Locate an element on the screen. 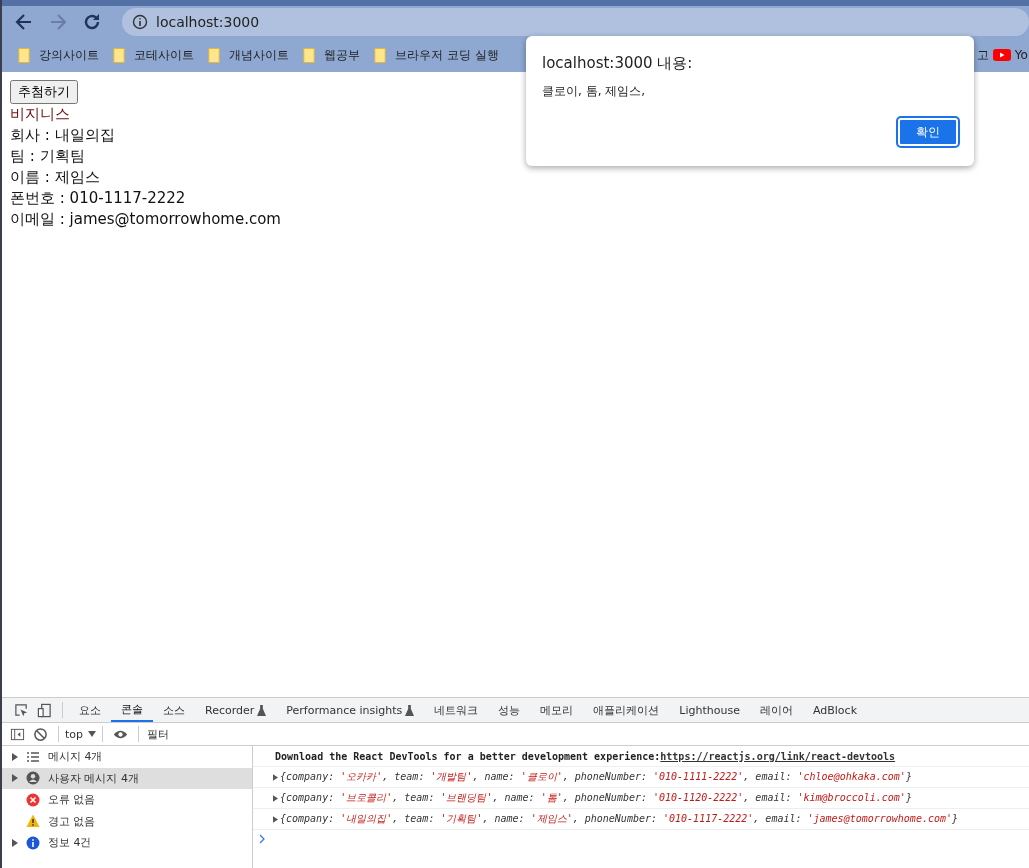  devtools-link: https://reactjs.org/link/react-devtools is located at coordinates (778, 756).